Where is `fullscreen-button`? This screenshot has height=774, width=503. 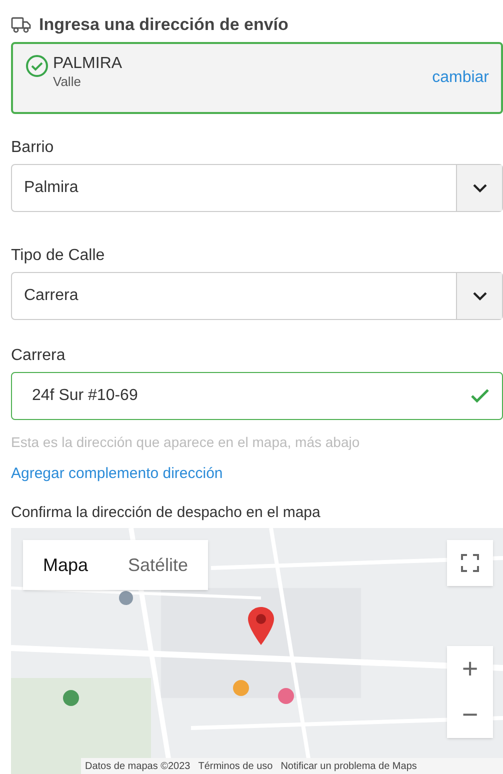
fullscreen-button is located at coordinates (470, 563).